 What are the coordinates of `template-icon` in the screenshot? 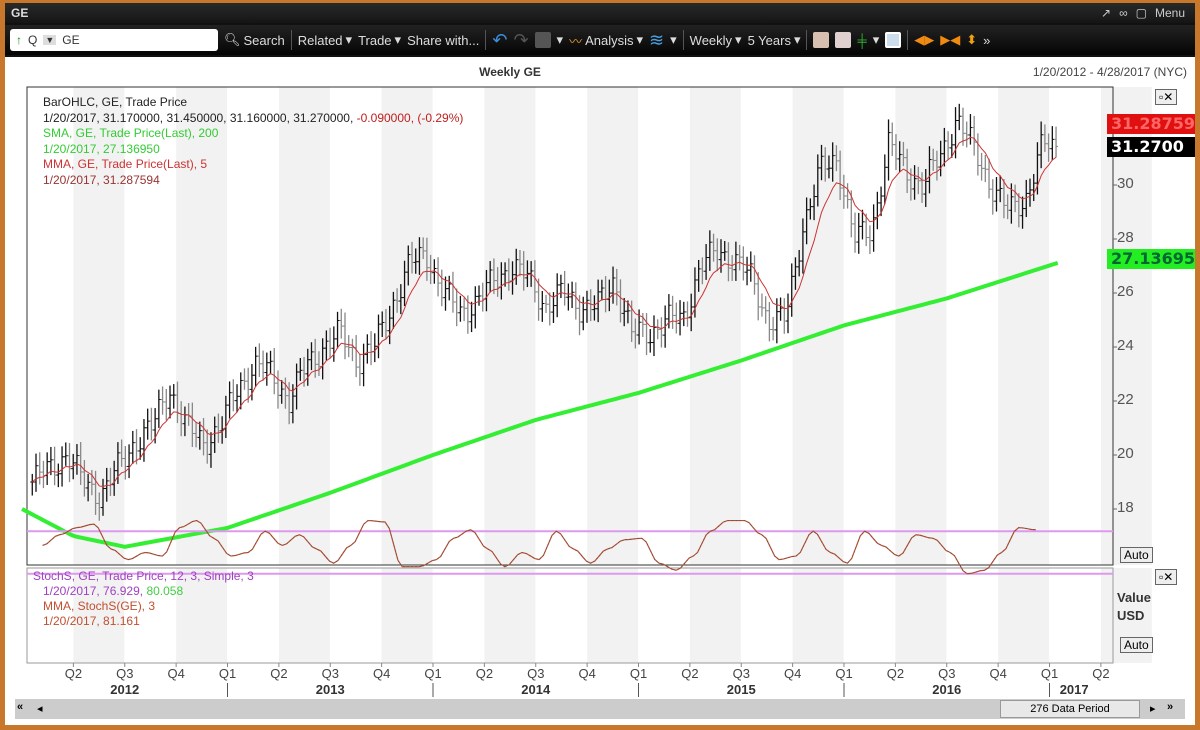 It's located at (843, 40).